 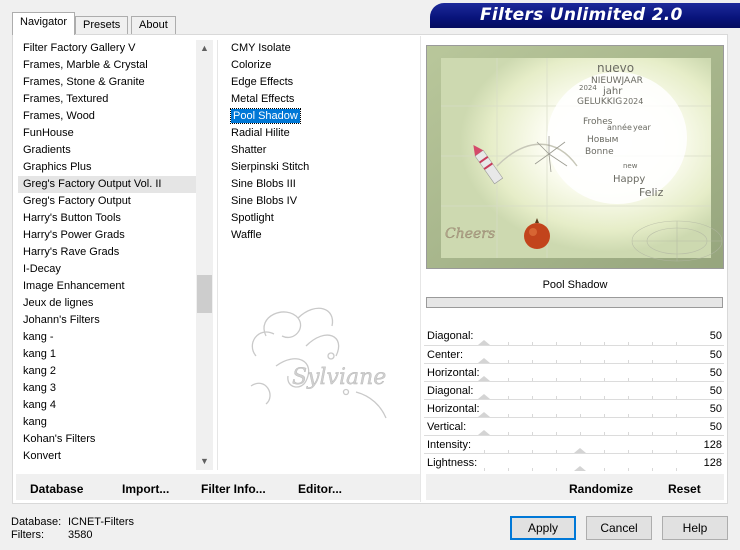 I want to click on preview-word: 2024, so click(x=588, y=88).